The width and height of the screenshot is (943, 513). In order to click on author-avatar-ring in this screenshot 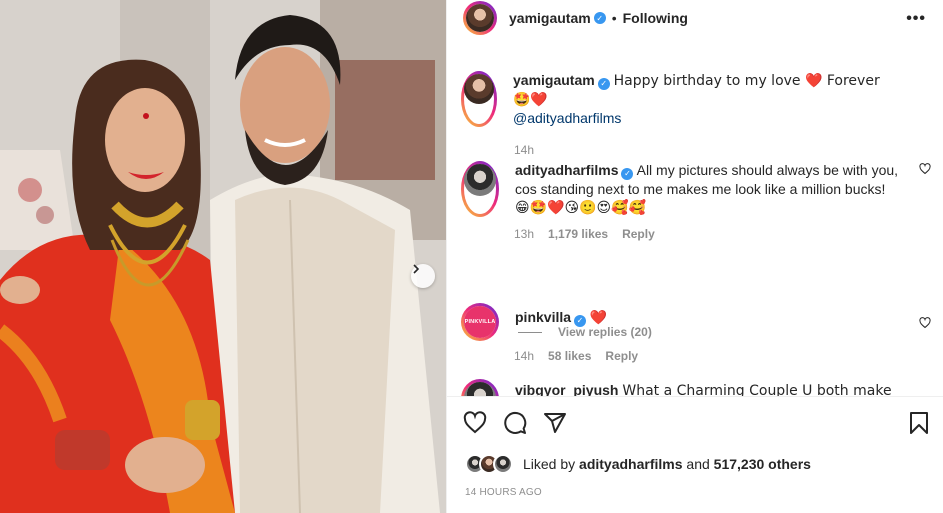, I will do `click(480, 18)`.